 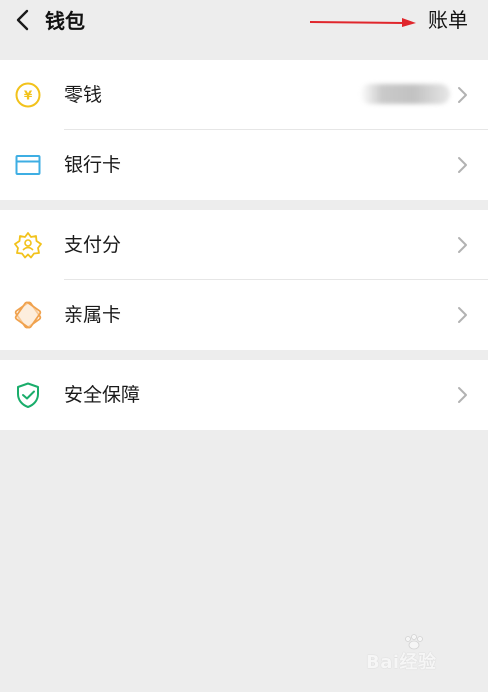 I want to click on menu-item-security: 安全保障, so click(x=244, y=395).